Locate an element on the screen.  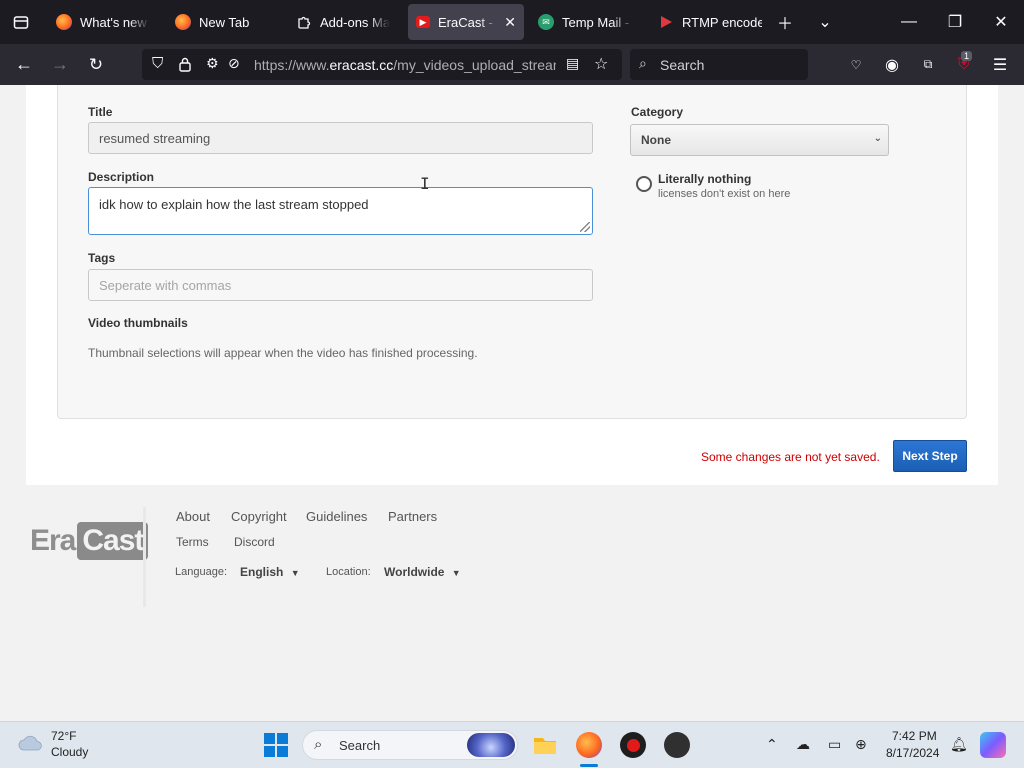
bookmark-star-icon: ☆ is located at coordinates (601, 64).